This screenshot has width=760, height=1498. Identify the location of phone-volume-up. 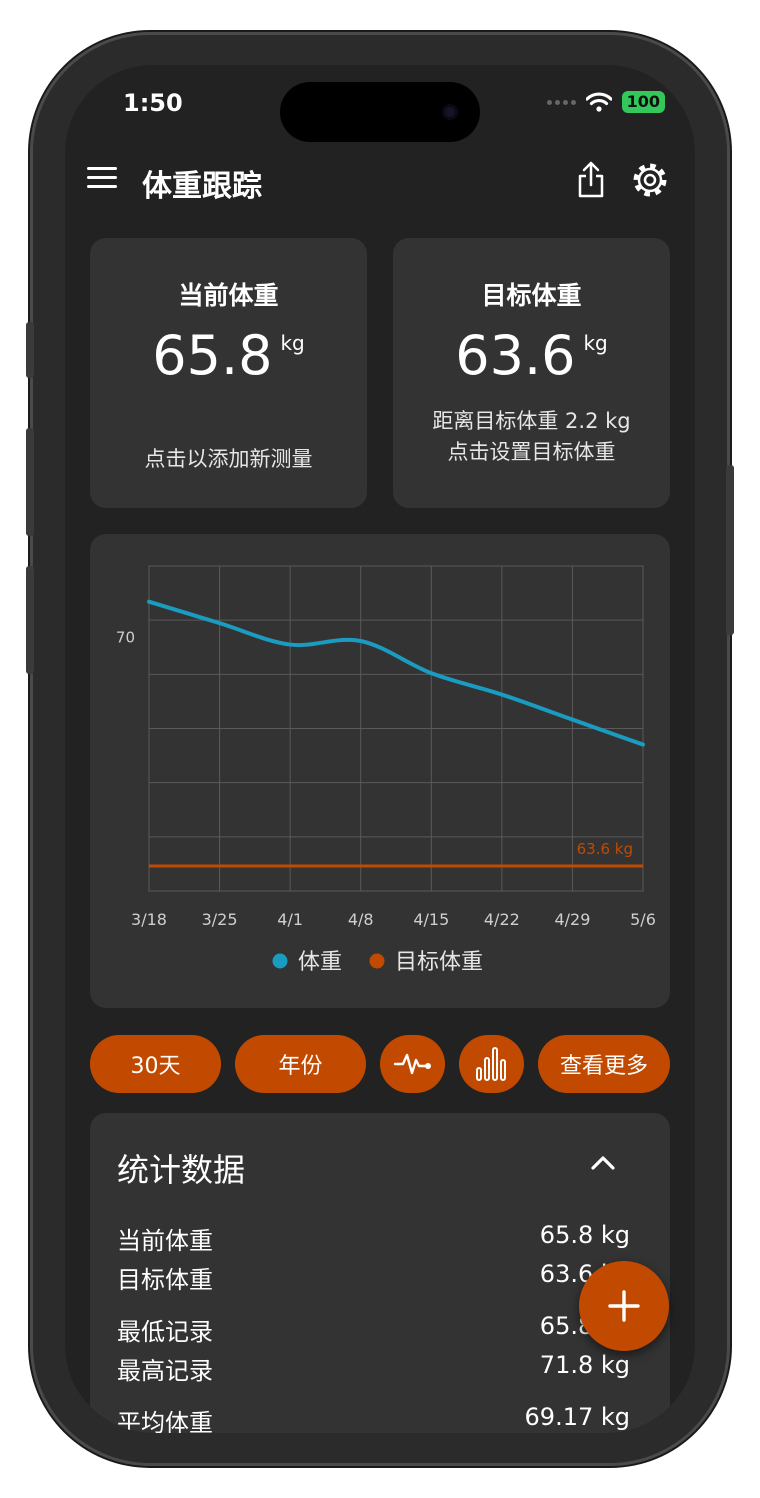
(30, 482).